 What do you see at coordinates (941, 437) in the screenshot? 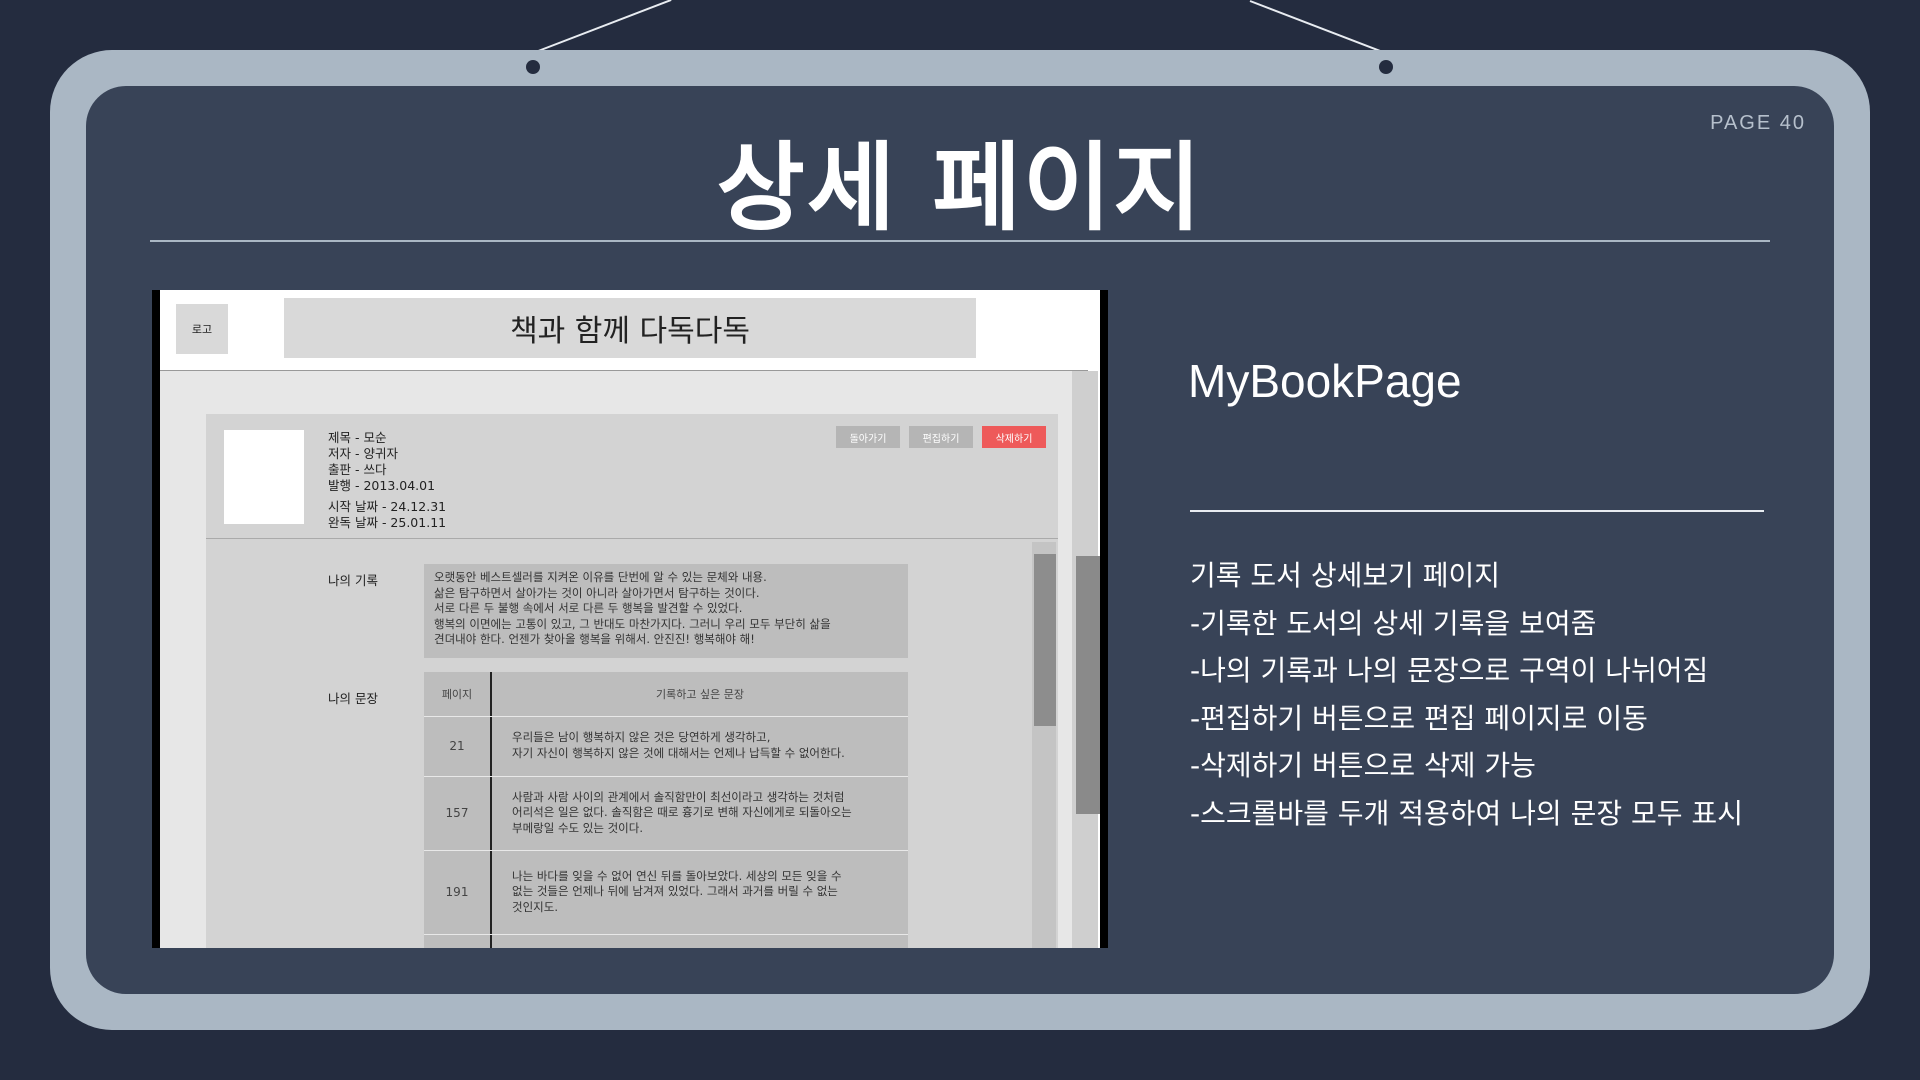
I see `edit-button: 편집하기` at bounding box center [941, 437].